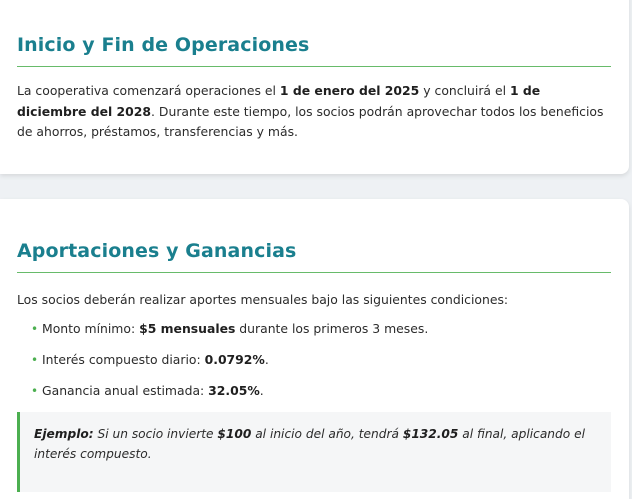 This screenshot has height=499, width=632. What do you see at coordinates (123, 359) in the screenshot?
I see `item-label: Interés compuesto diario:` at bounding box center [123, 359].